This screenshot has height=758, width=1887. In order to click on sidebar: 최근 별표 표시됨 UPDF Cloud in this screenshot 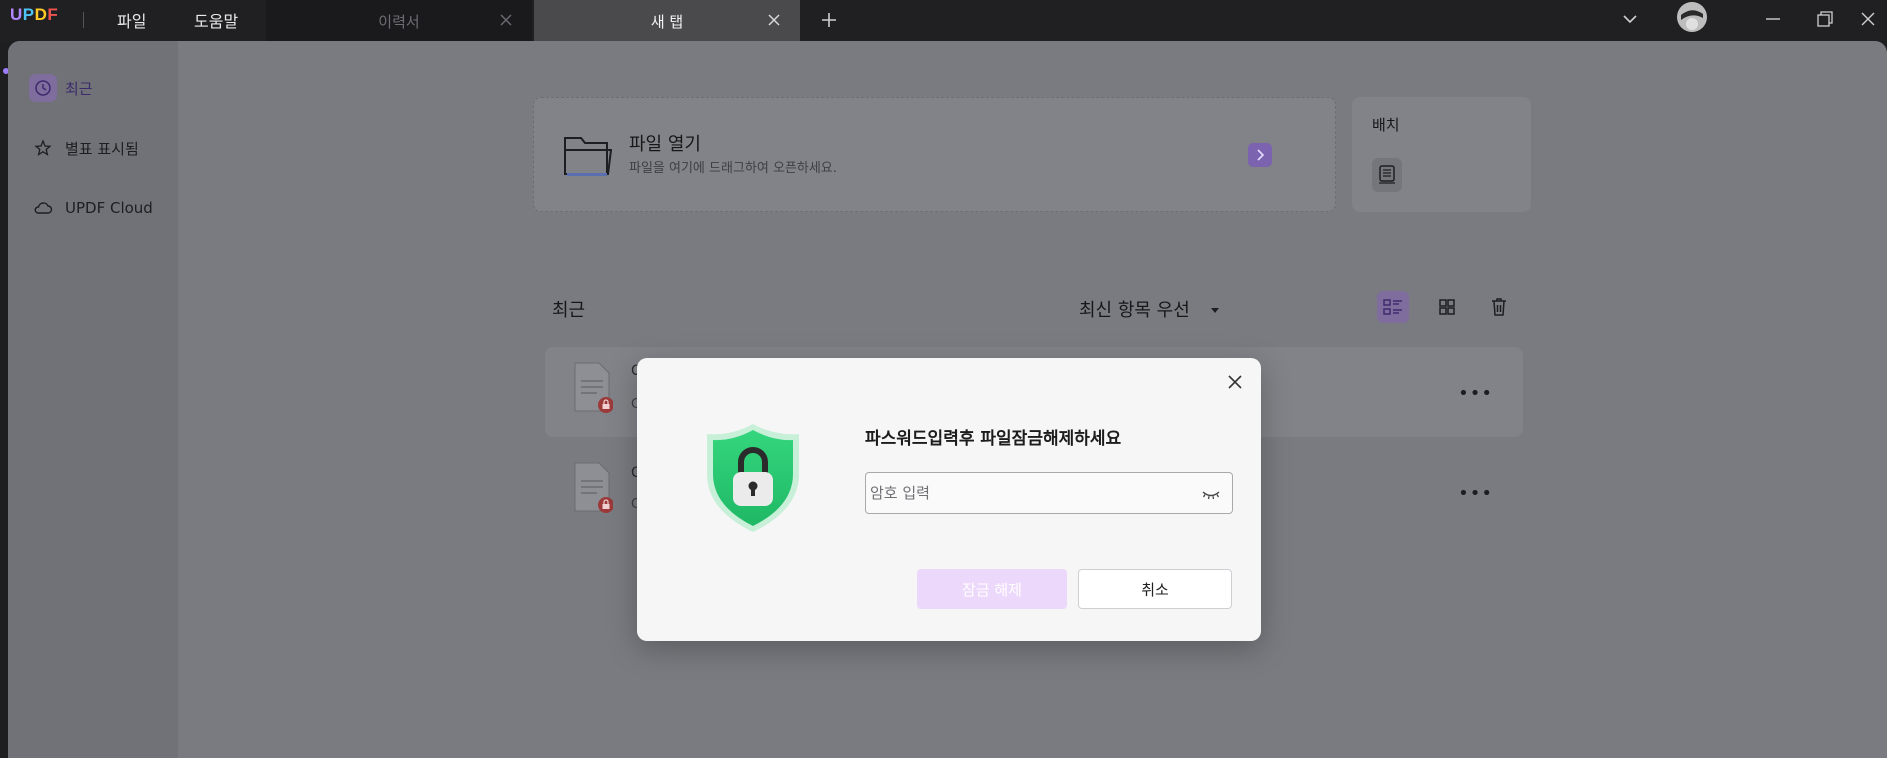, I will do `click(93, 399)`.